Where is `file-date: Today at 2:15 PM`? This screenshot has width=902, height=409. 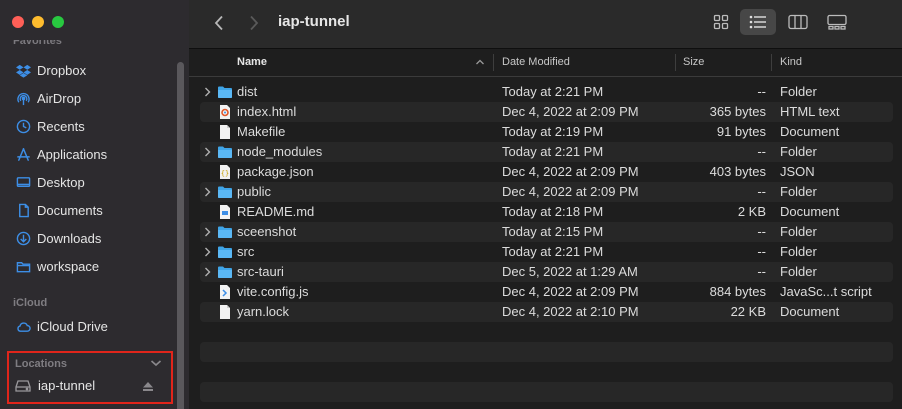
file-date: Today at 2:15 PM is located at coordinates (553, 231).